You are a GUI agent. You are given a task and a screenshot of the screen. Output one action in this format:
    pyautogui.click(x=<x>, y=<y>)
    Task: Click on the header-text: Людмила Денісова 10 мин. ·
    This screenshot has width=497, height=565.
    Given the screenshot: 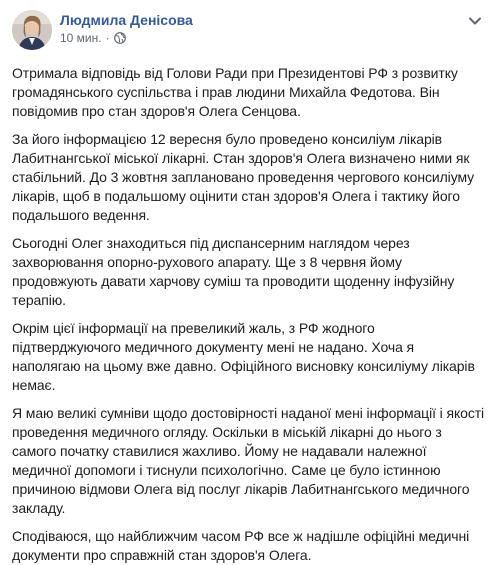 What is the action you would take?
    pyautogui.click(x=126, y=28)
    